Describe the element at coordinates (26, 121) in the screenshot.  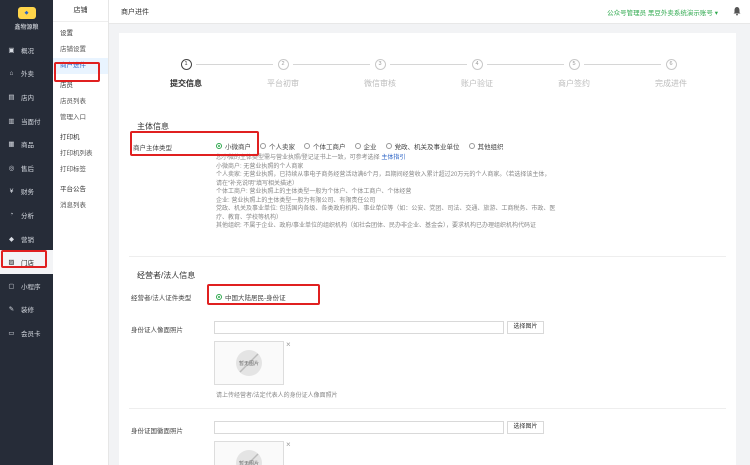
I see `sidebar-item-3: ▥ 当面付` at that location.